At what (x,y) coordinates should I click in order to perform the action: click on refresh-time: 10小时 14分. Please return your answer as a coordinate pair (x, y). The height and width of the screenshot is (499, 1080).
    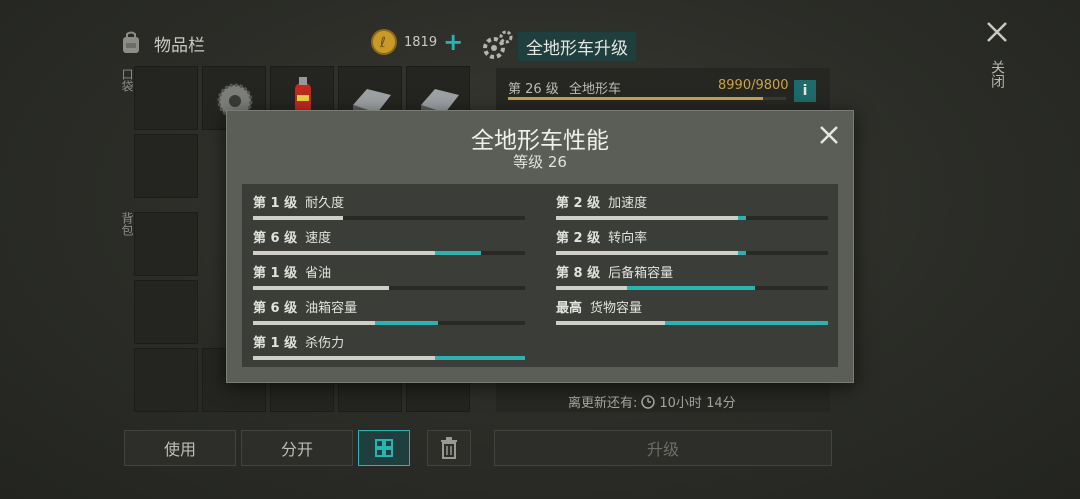
    Looking at the image, I should click on (697, 403).